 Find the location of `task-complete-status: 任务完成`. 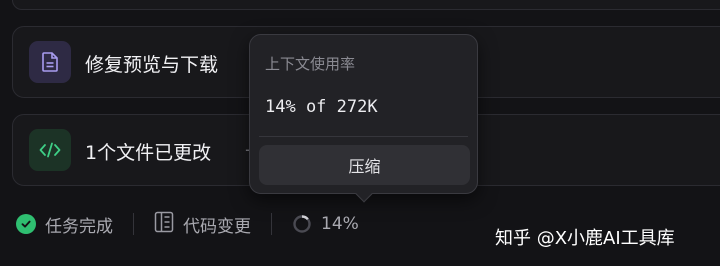

task-complete-status: 任务完成 is located at coordinates (64, 224).